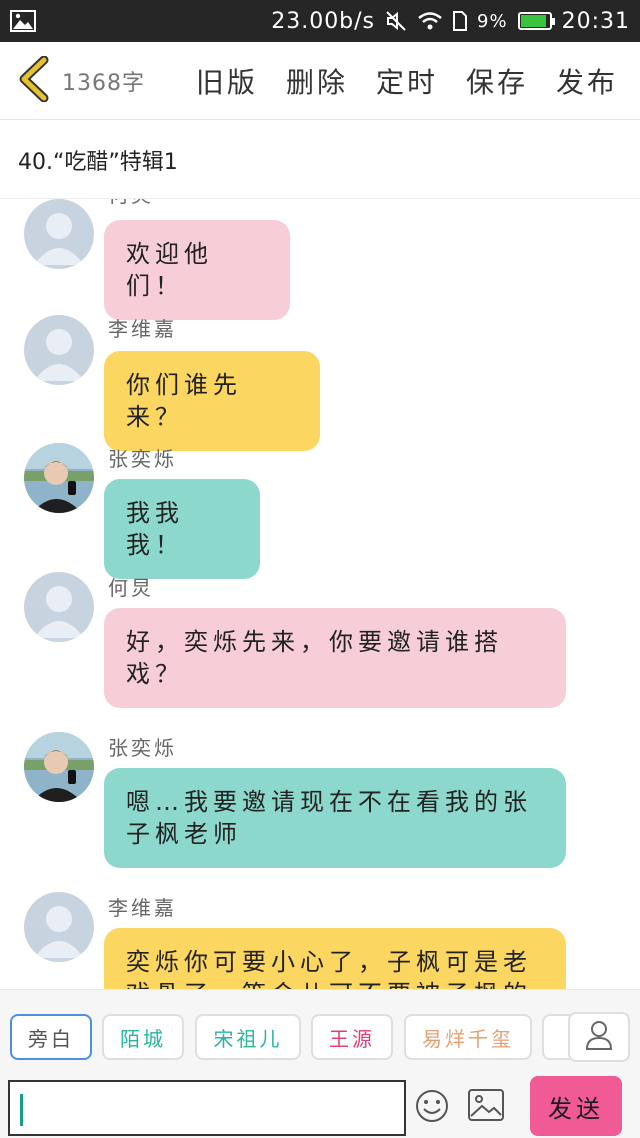 The height and width of the screenshot is (1138, 640). I want to click on message-bubble: 我我我！, so click(182, 529).